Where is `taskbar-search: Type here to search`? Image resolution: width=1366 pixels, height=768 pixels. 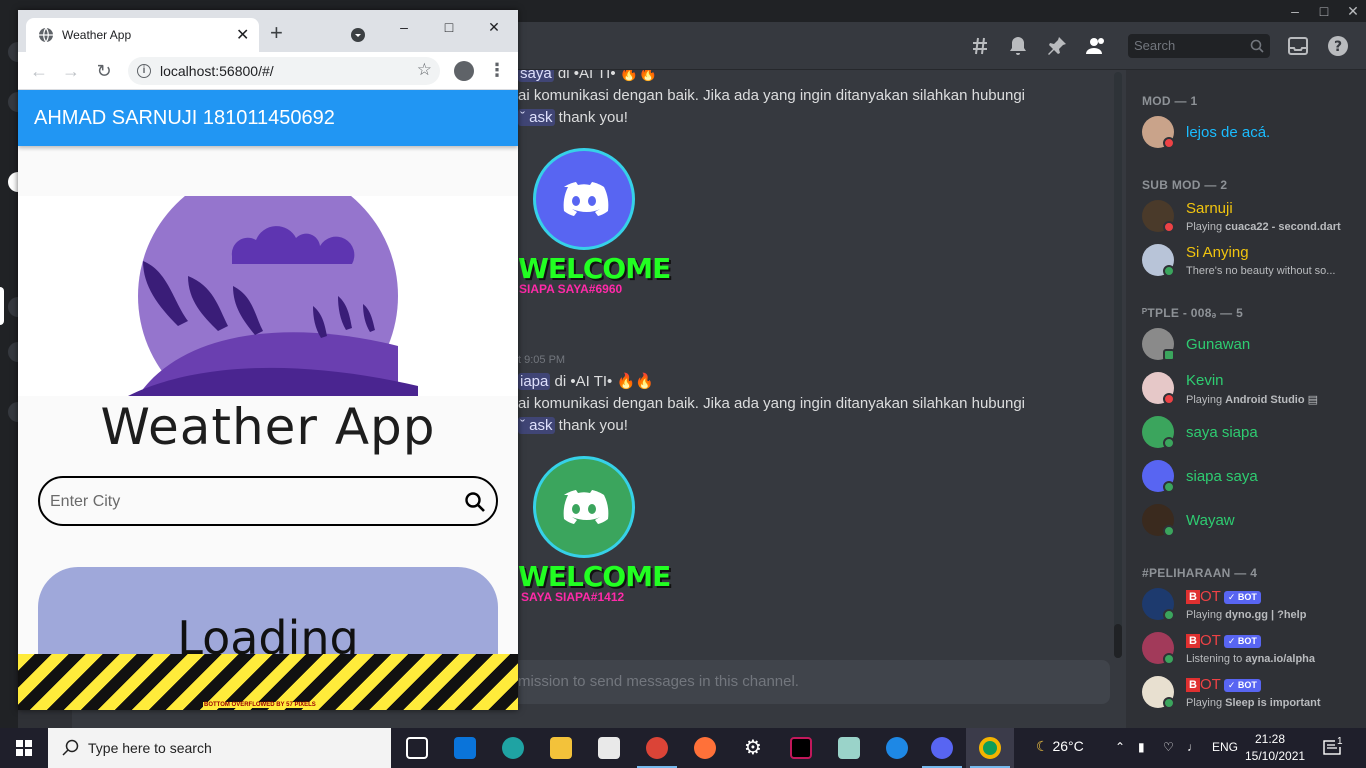 taskbar-search: Type here to search is located at coordinates (219, 748).